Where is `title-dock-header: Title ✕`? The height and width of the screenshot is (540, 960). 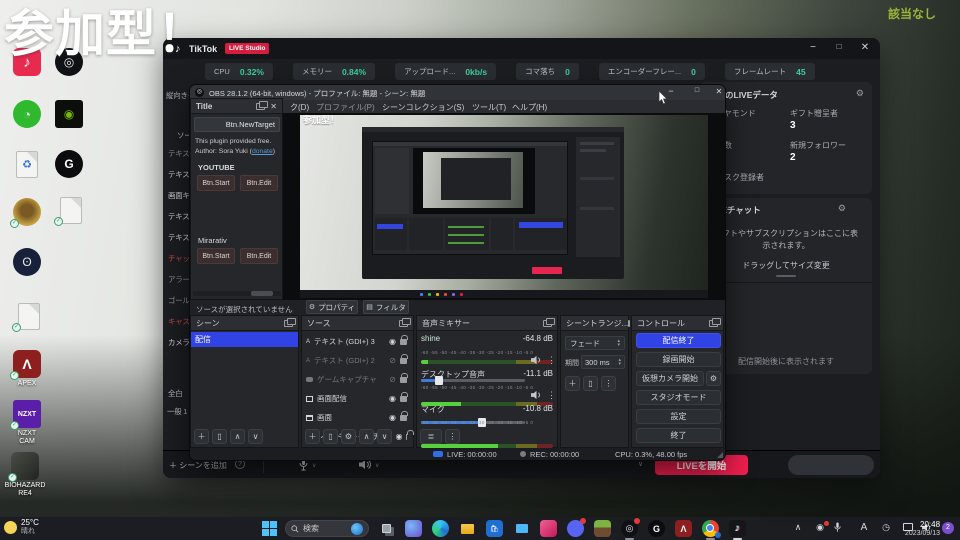
title-dock-header: Title ✕ is located at coordinates (236, 106).